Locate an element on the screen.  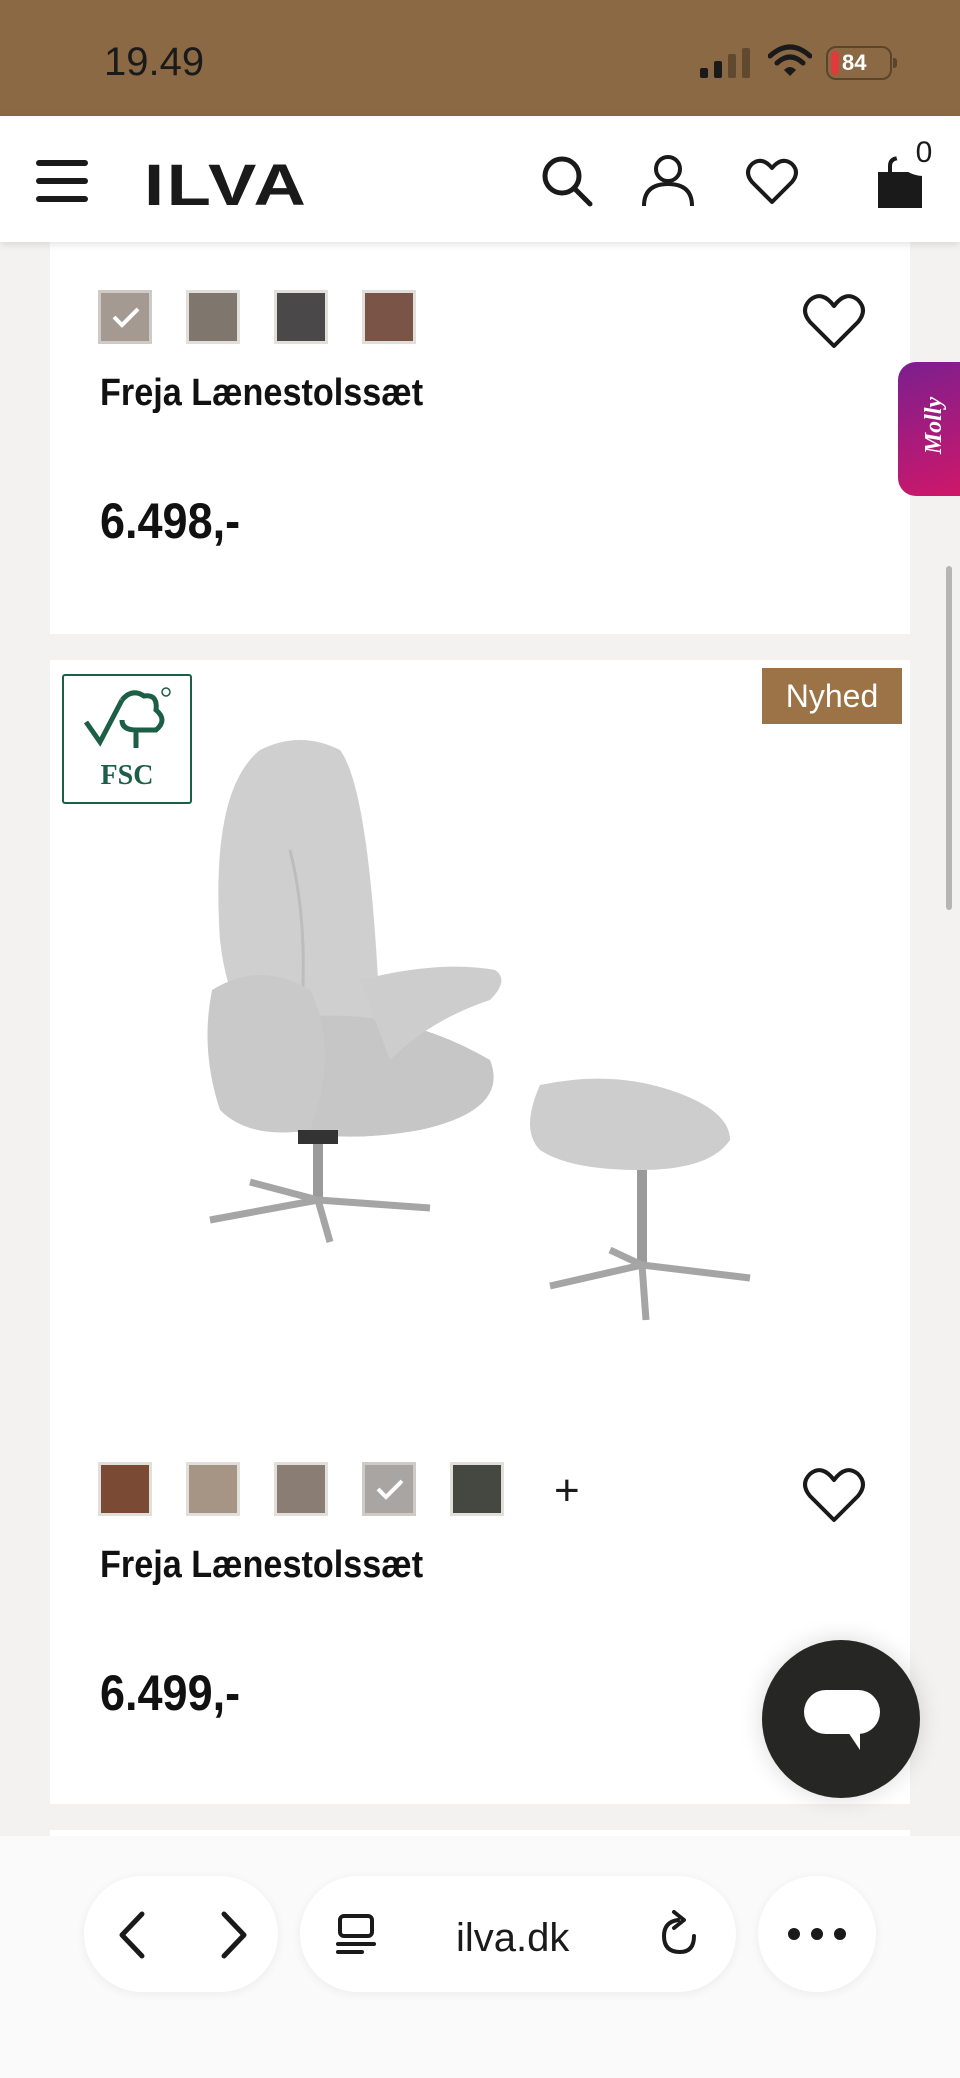
ellipsis-icon is located at coordinates (817, 1934).